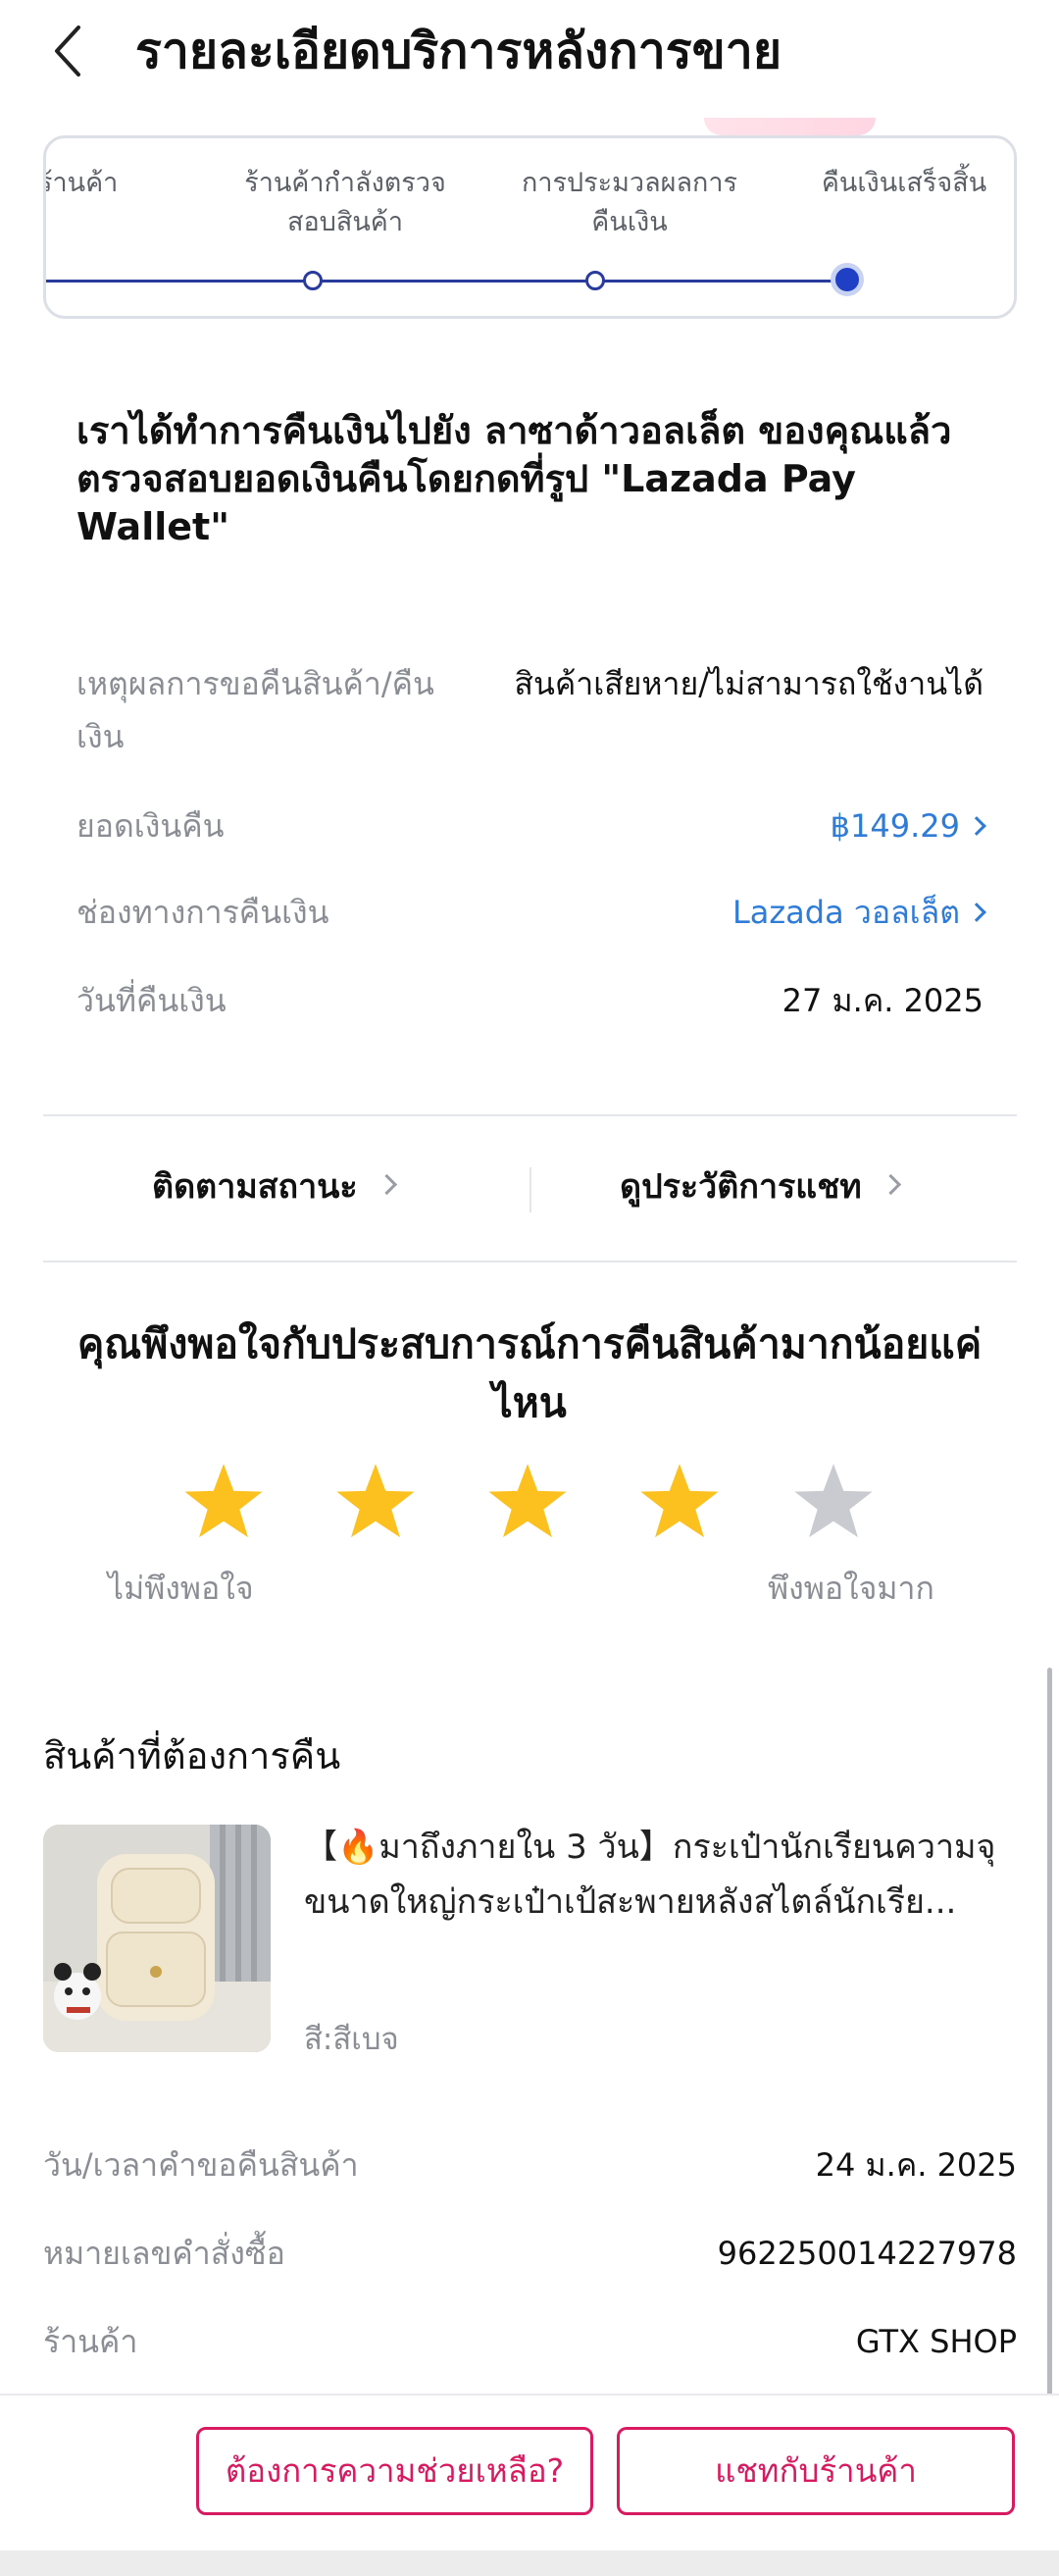 This screenshot has height=2576, width=1059. I want to click on meta-label: ร้านค้า, so click(90, 2341).